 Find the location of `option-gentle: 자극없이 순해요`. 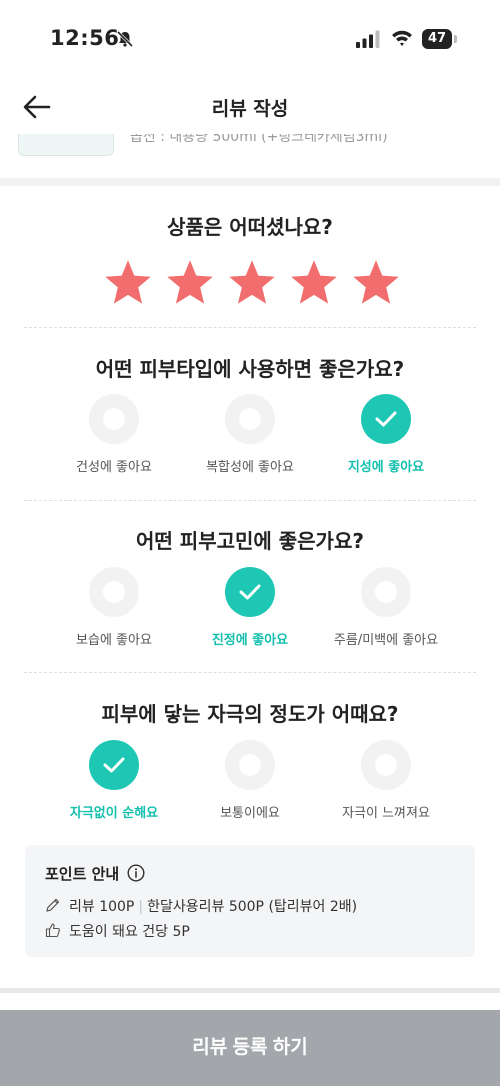

option-gentle: 자극없이 순해요 is located at coordinates (114, 780).